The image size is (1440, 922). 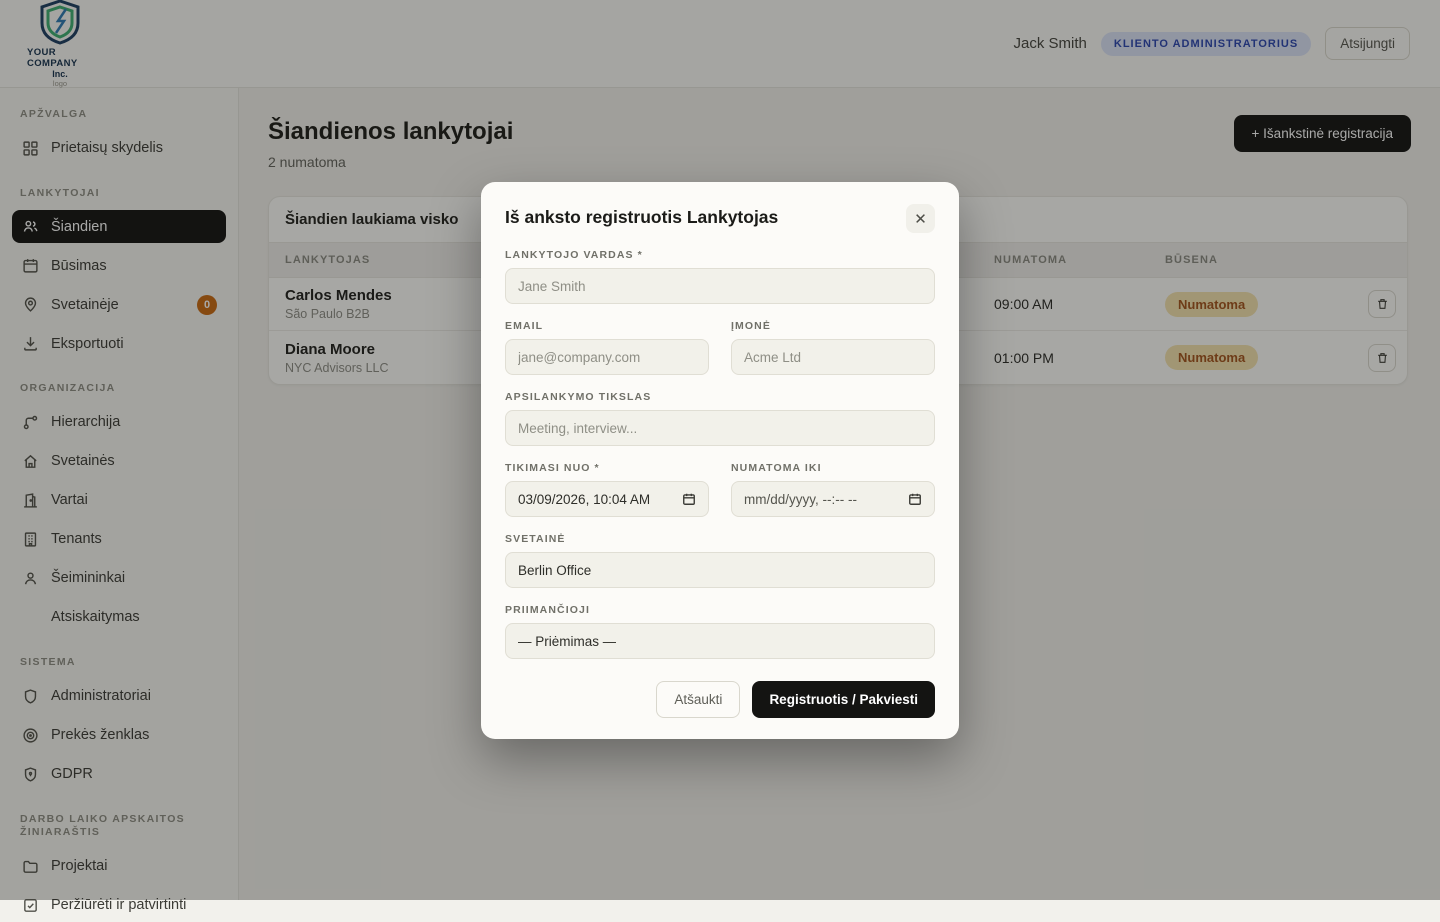 What do you see at coordinates (833, 468) in the screenshot?
I see `expected-until-label: NUMATOMA IKI` at bounding box center [833, 468].